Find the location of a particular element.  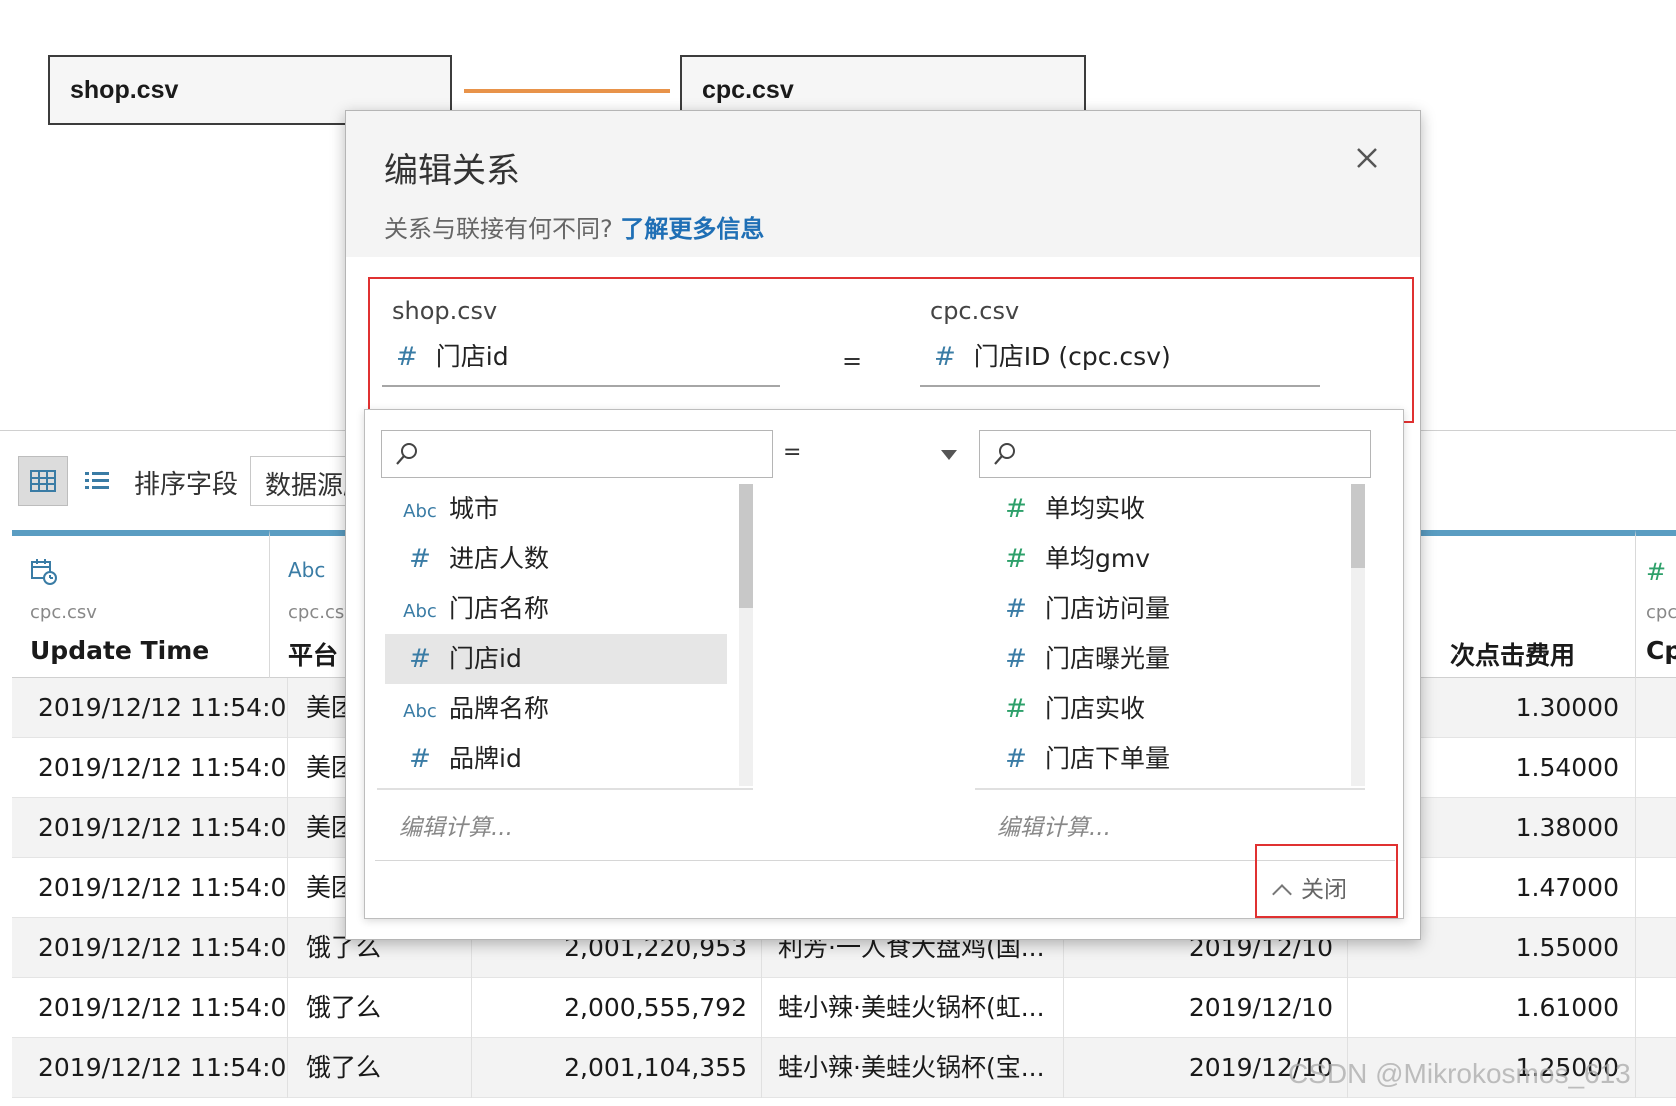

field-name: 门店名称 is located at coordinates (499, 608).